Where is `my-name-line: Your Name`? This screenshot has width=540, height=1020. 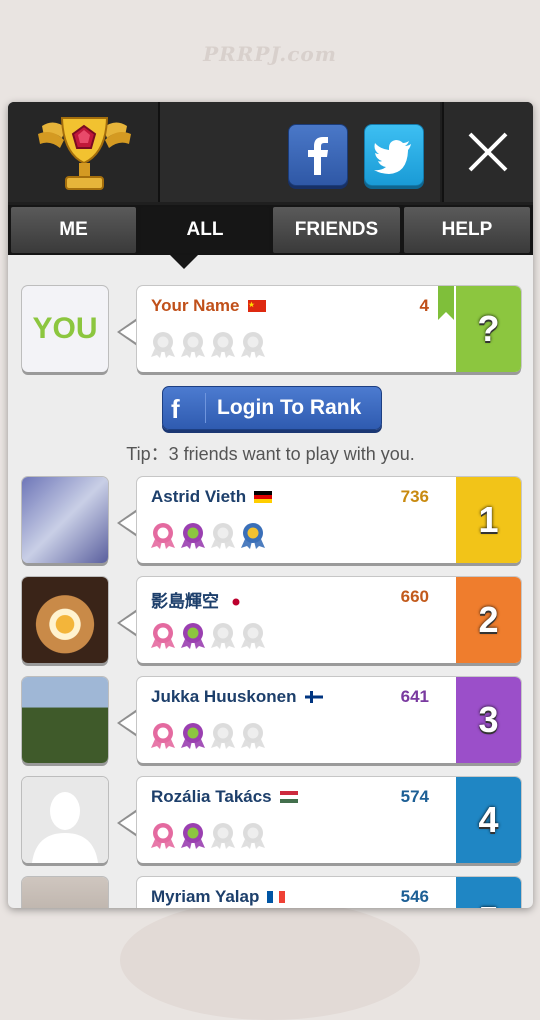 my-name-line: Your Name is located at coordinates (208, 306).